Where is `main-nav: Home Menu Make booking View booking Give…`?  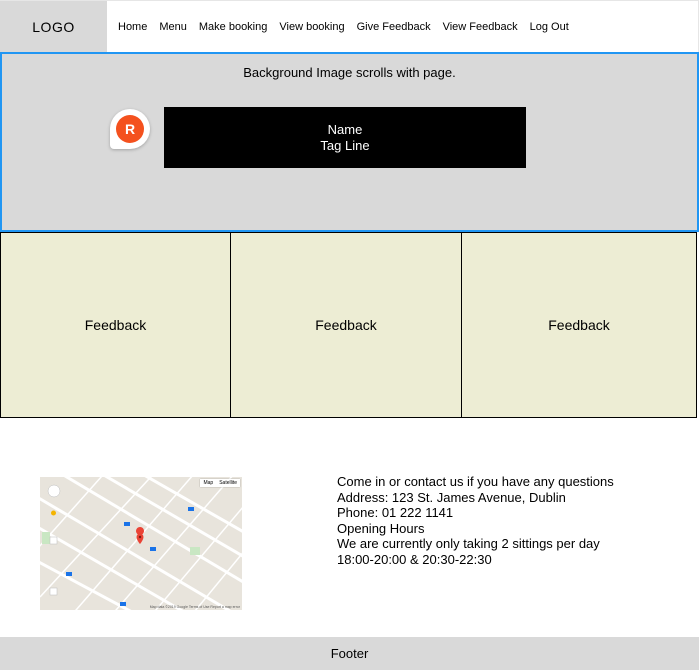
main-nav: Home Menu Make booking View booking Give… is located at coordinates (343, 27).